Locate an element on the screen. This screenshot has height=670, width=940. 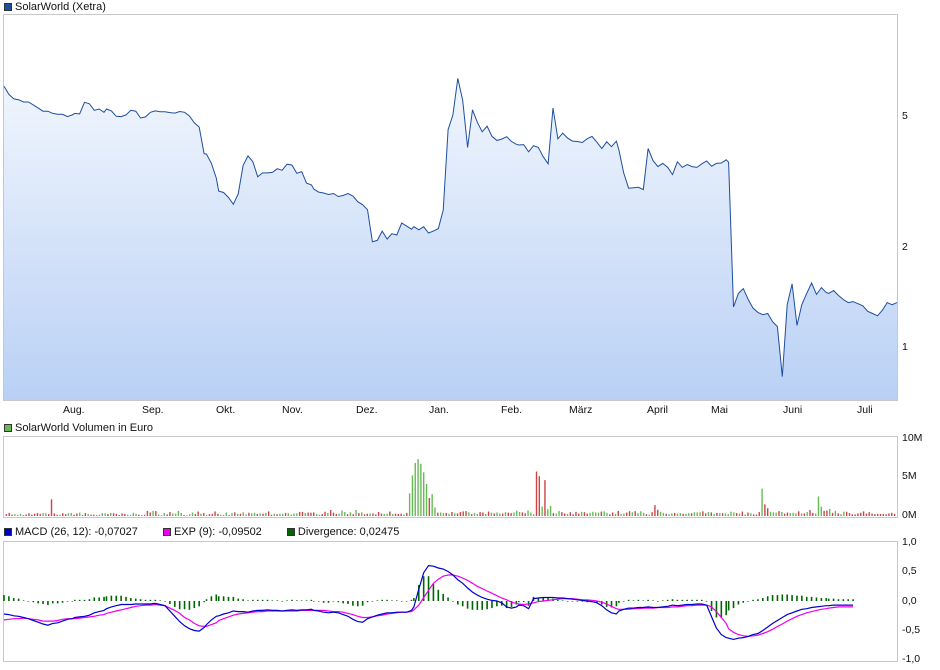
macd-y-tick: -1,0 is located at coordinates (911, 659).